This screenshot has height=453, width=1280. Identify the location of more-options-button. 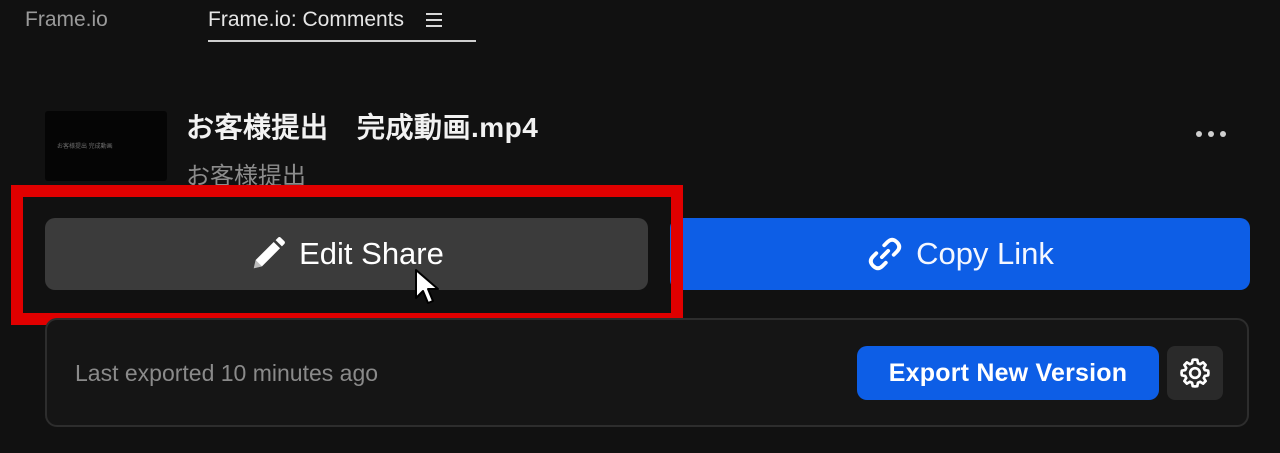
(1211, 134).